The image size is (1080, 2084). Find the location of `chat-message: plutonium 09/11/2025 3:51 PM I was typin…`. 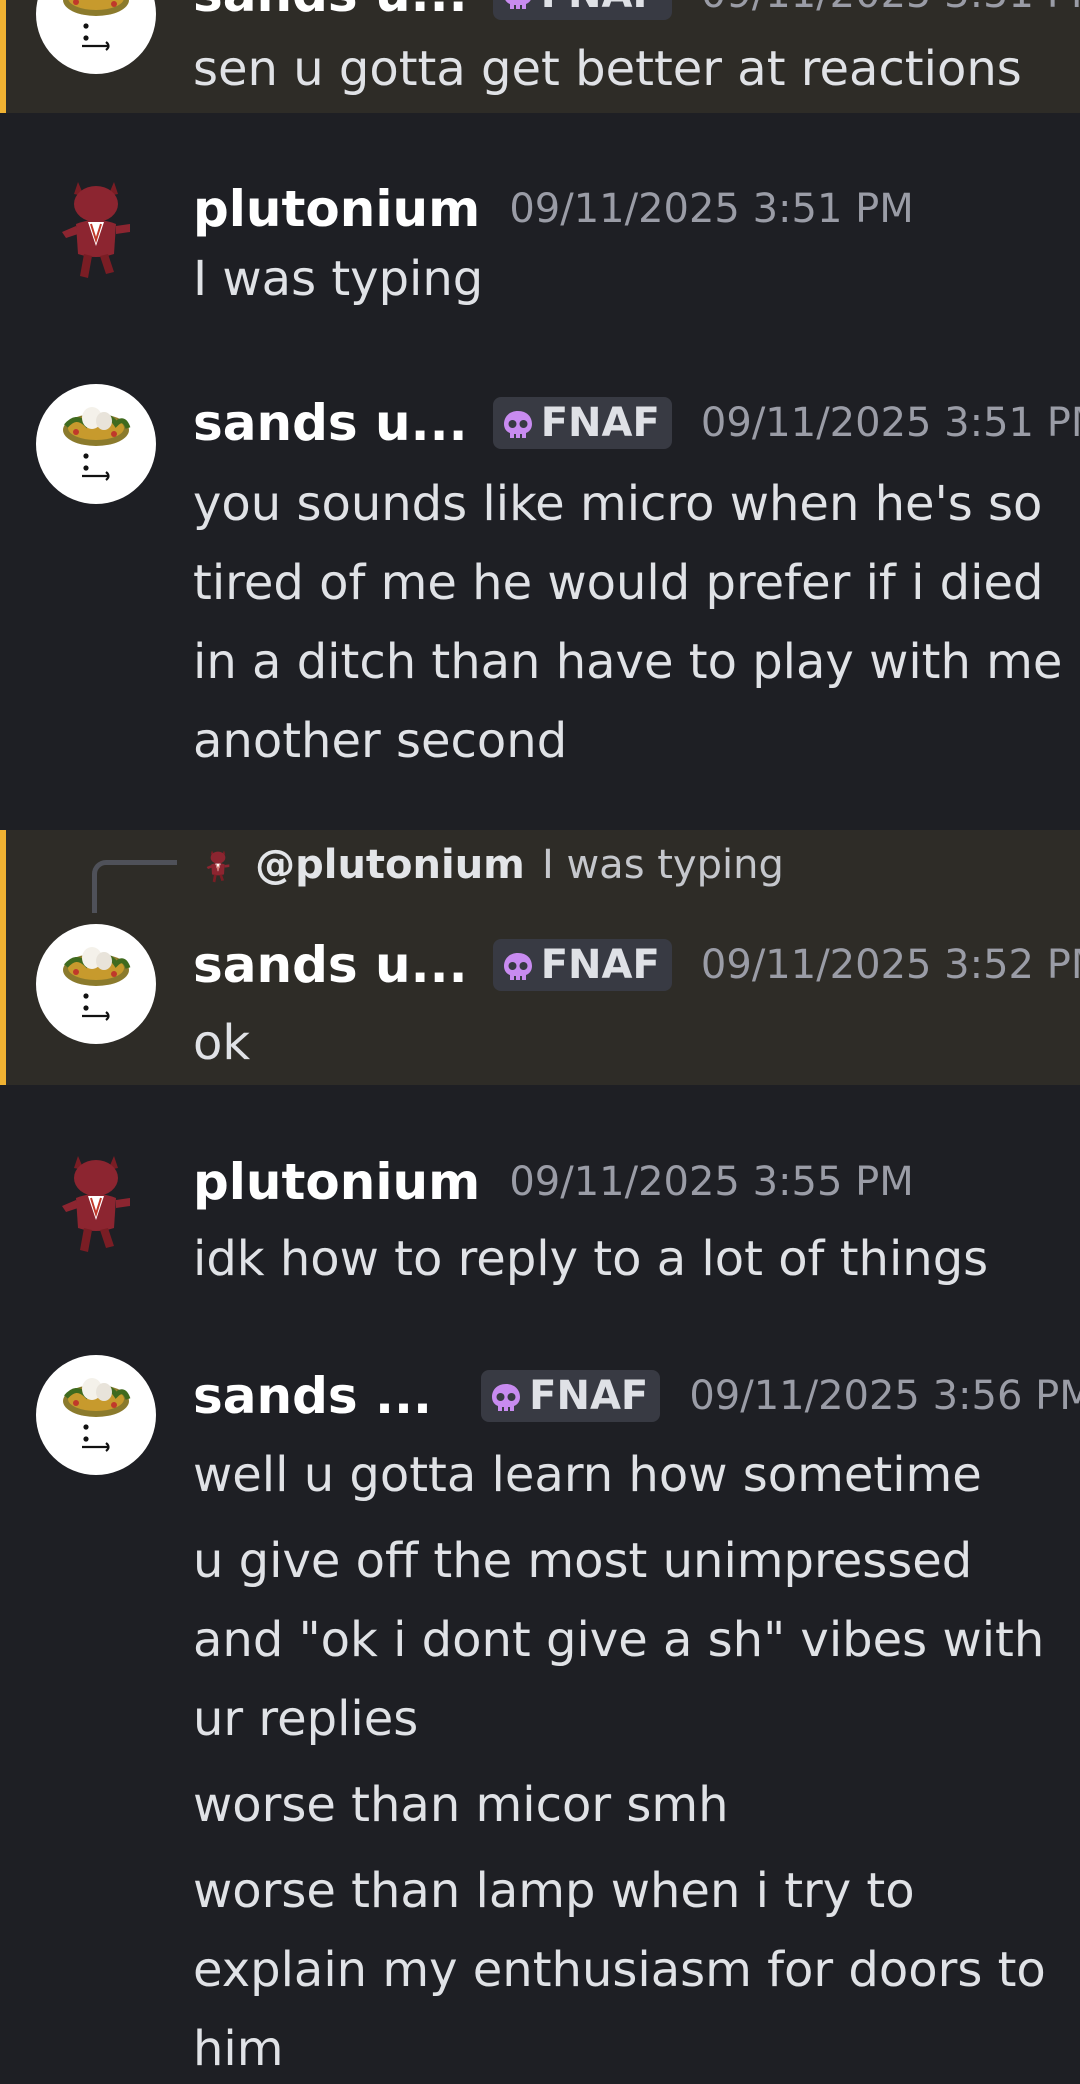

chat-message: plutonium 09/11/2025 3:51 PM I was typin… is located at coordinates (540, 220).